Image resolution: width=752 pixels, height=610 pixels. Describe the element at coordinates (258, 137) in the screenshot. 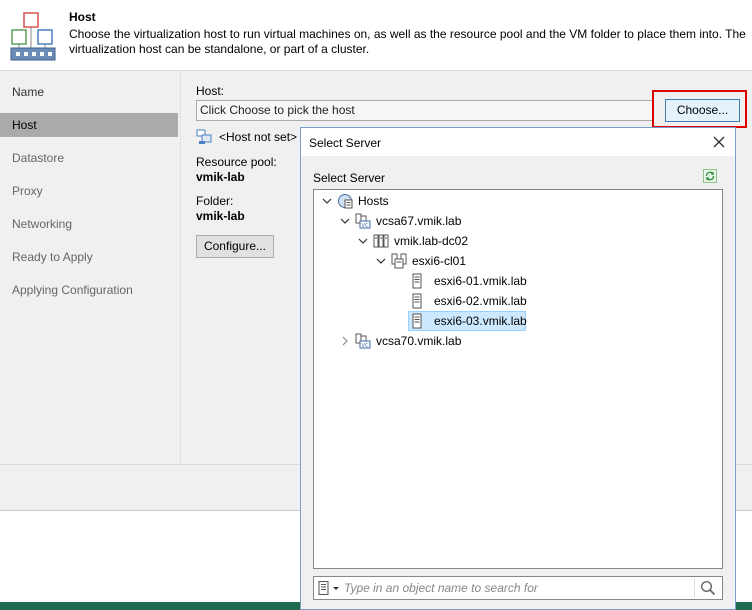

I see `host-not-set-label: <Host not set>` at that location.